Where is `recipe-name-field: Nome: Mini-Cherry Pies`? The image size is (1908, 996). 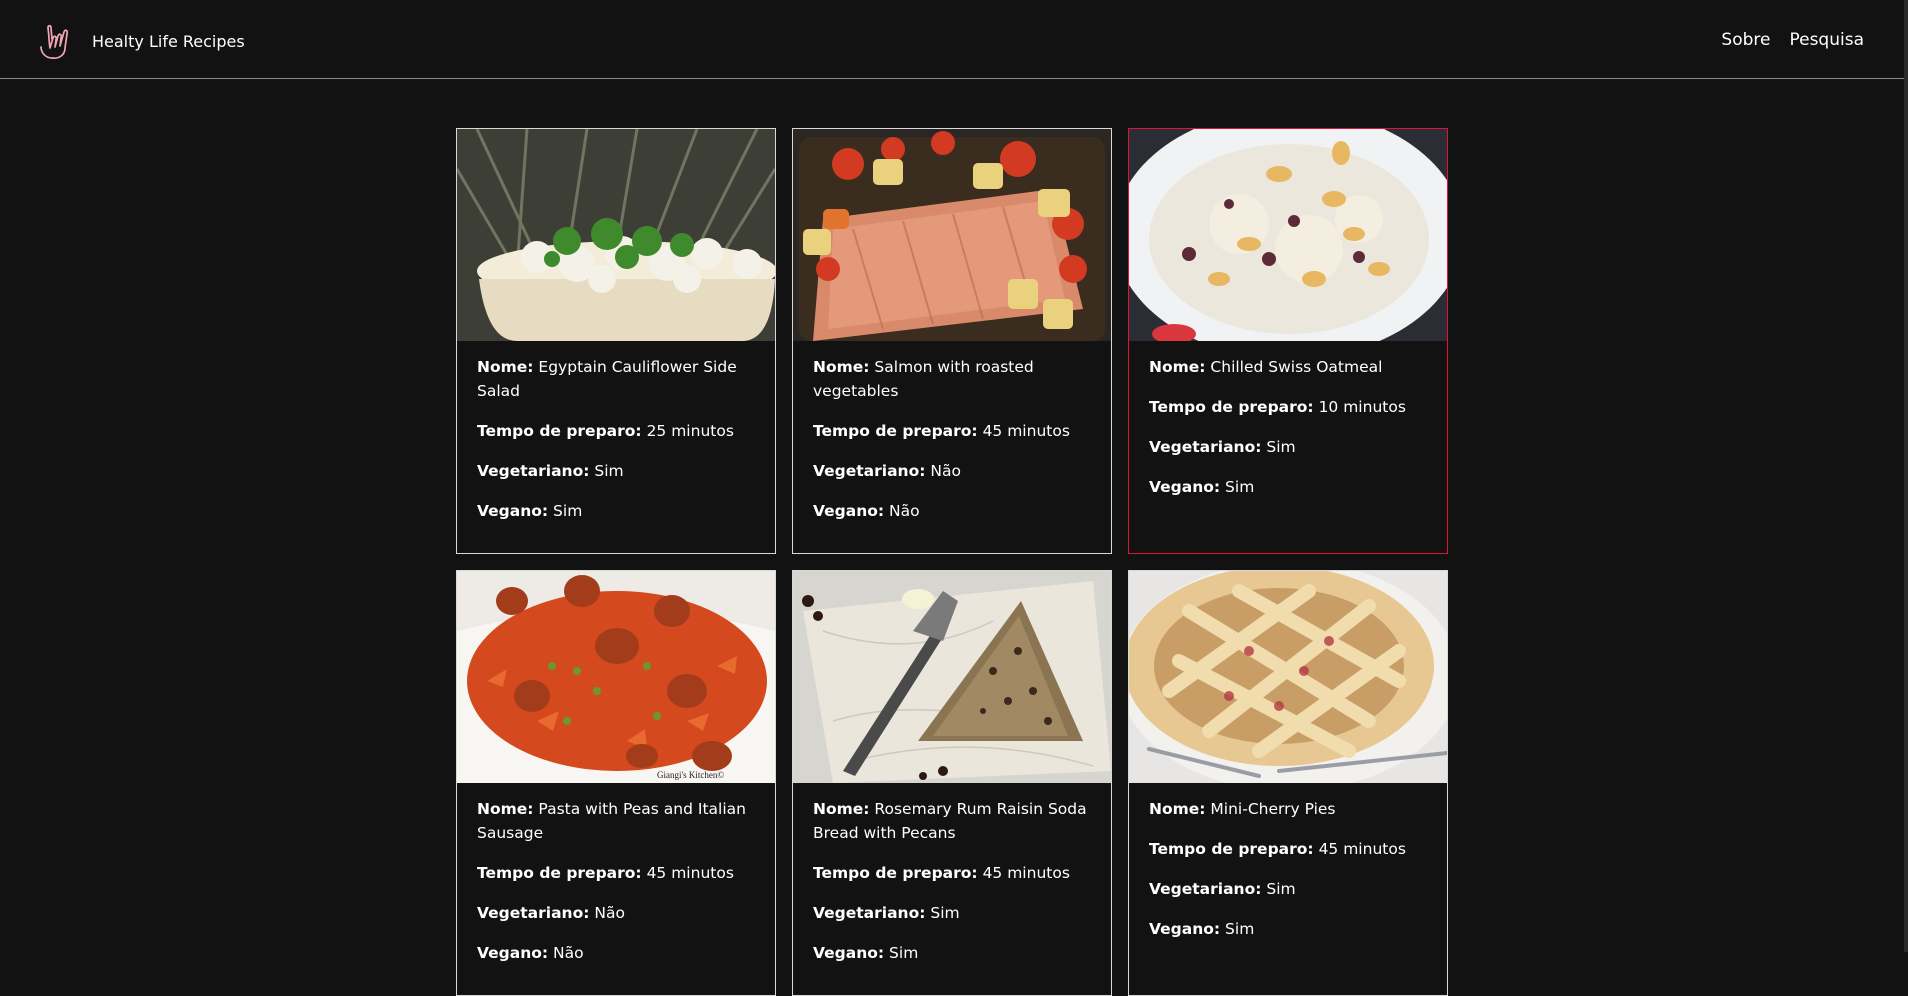
recipe-name-field: Nome: Mini-Cherry Pies is located at coordinates (1242, 809).